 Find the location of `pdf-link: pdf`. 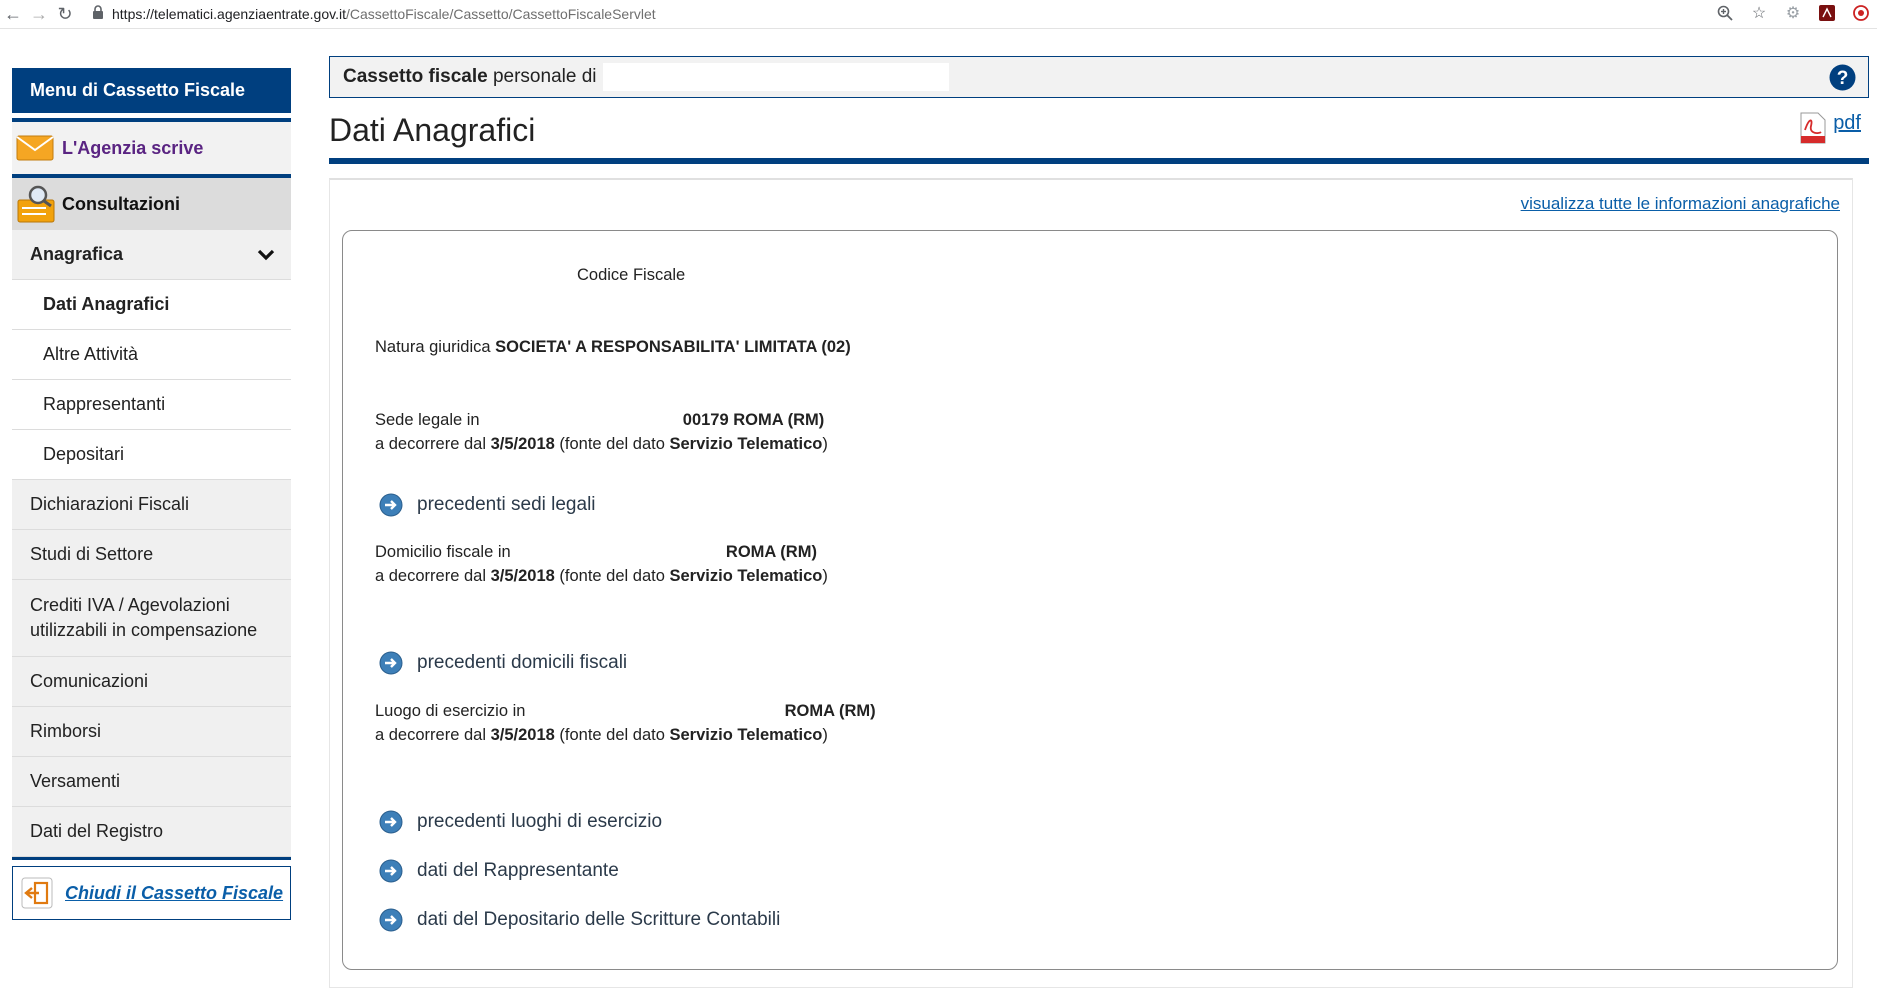

pdf-link: pdf is located at coordinates (1830, 128).